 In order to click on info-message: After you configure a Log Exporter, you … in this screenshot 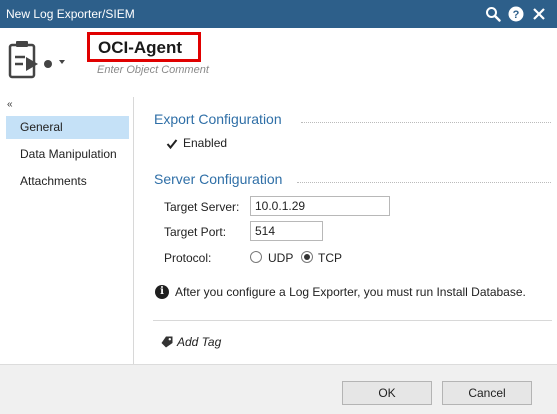, I will do `click(350, 292)`.